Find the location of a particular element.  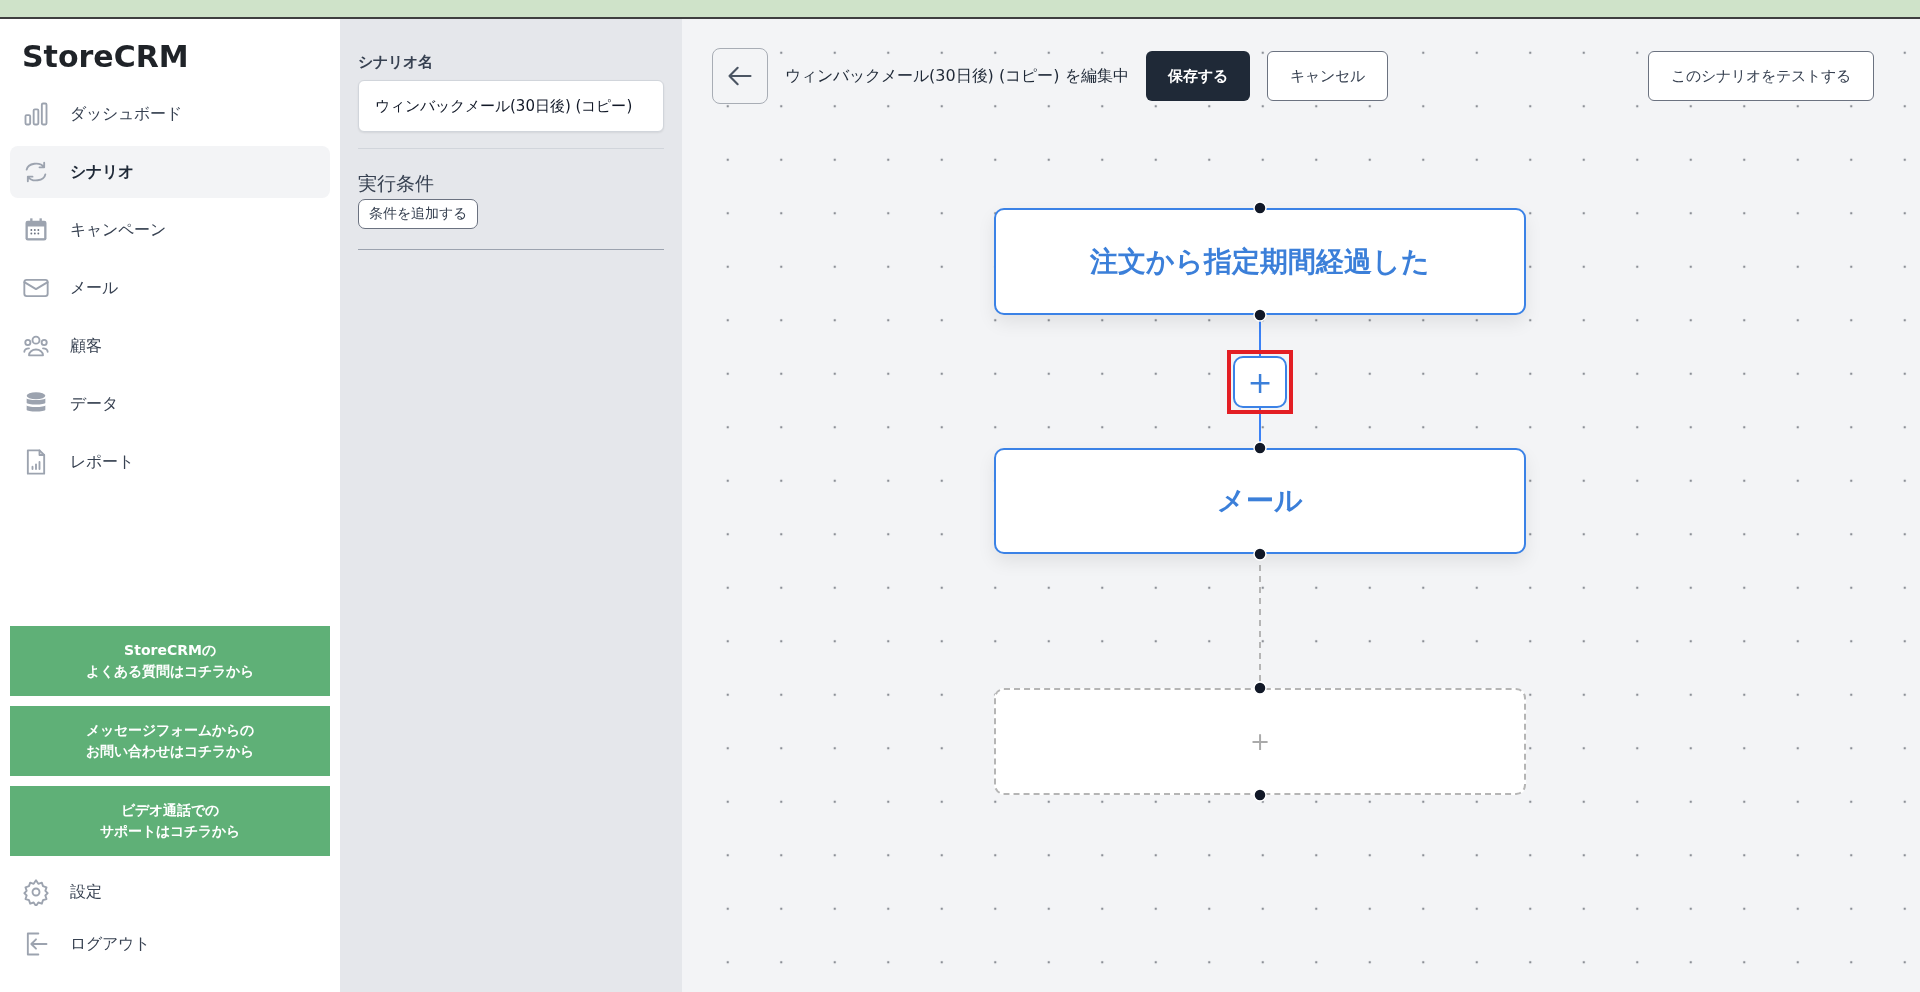

save-button: 保存する is located at coordinates (1197, 76).